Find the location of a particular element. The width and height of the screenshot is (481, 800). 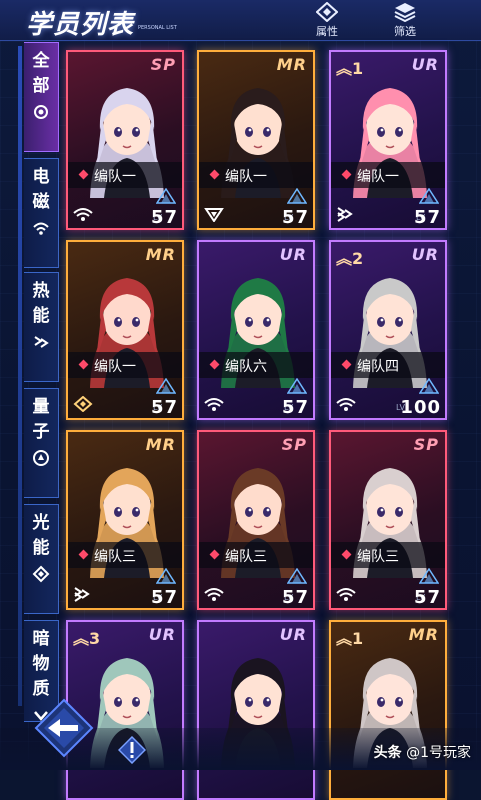

watermark-brand: 头条 is located at coordinates (387, 753).